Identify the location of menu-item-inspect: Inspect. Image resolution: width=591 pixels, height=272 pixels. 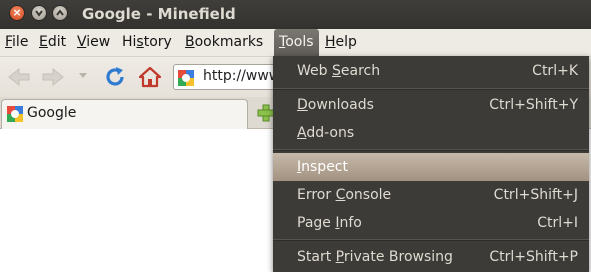
(431, 167).